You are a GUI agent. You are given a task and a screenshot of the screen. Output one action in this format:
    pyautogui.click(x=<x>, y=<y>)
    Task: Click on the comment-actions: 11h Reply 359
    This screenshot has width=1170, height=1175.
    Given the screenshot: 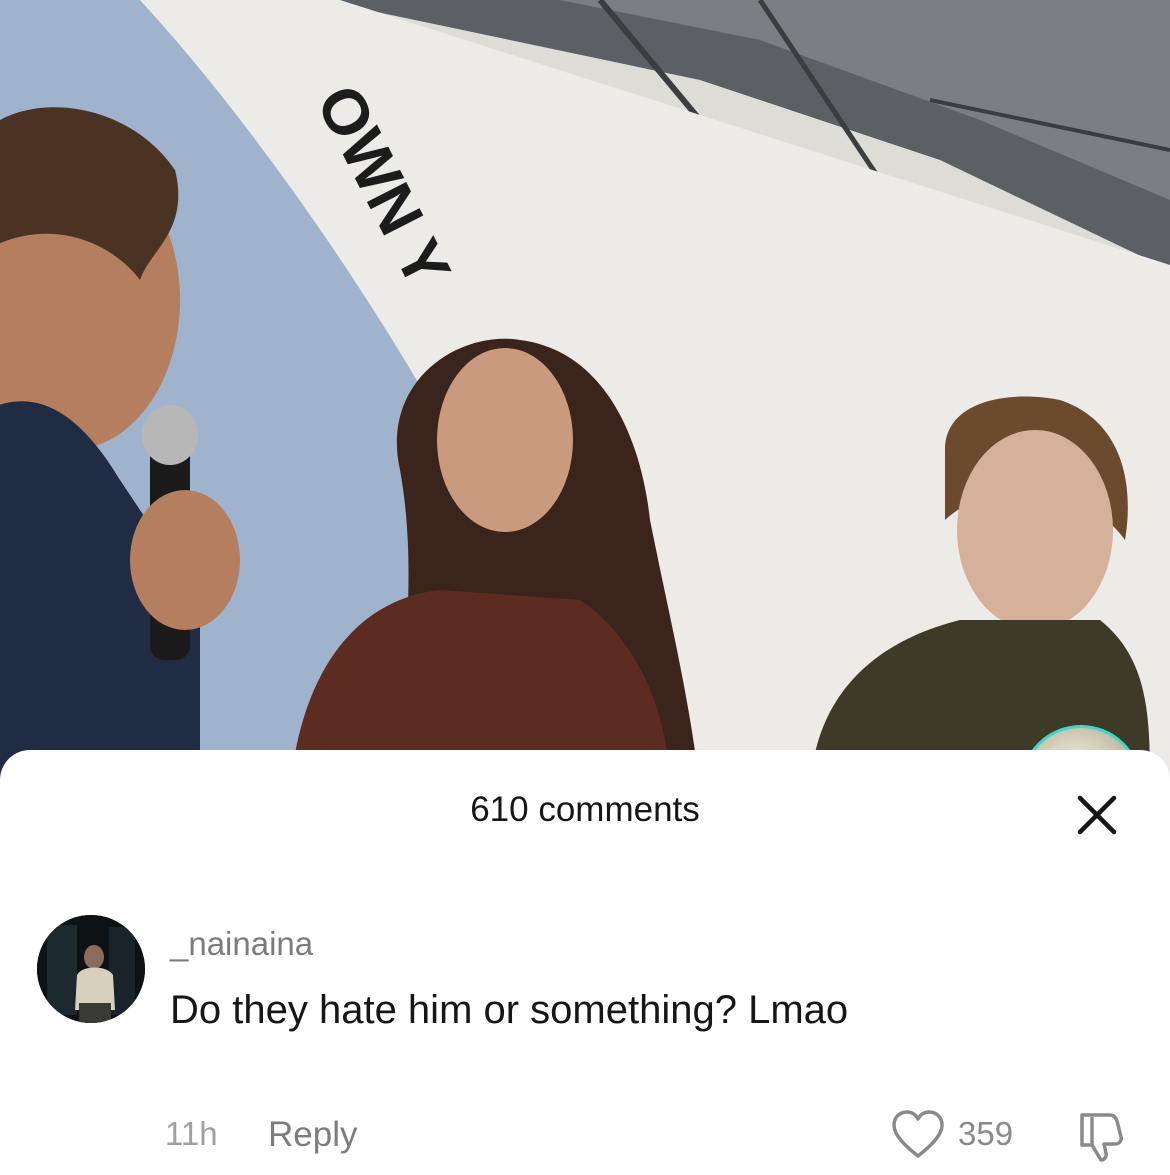 What is the action you would take?
    pyautogui.click(x=585, y=1142)
    